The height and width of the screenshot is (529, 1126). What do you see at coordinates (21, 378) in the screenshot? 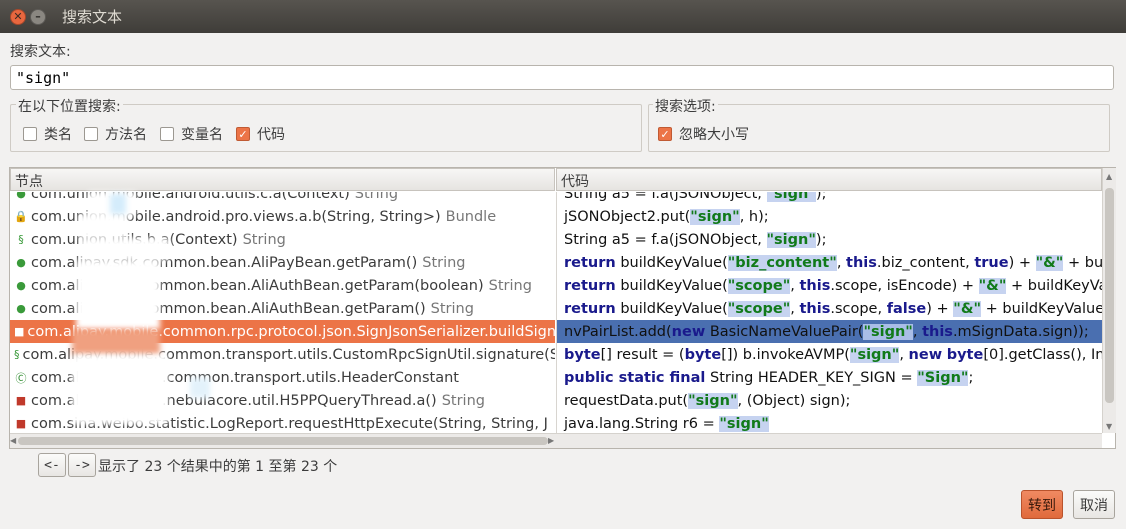
I see `class-icon: Ⓒ` at bounding box center [21, 378].